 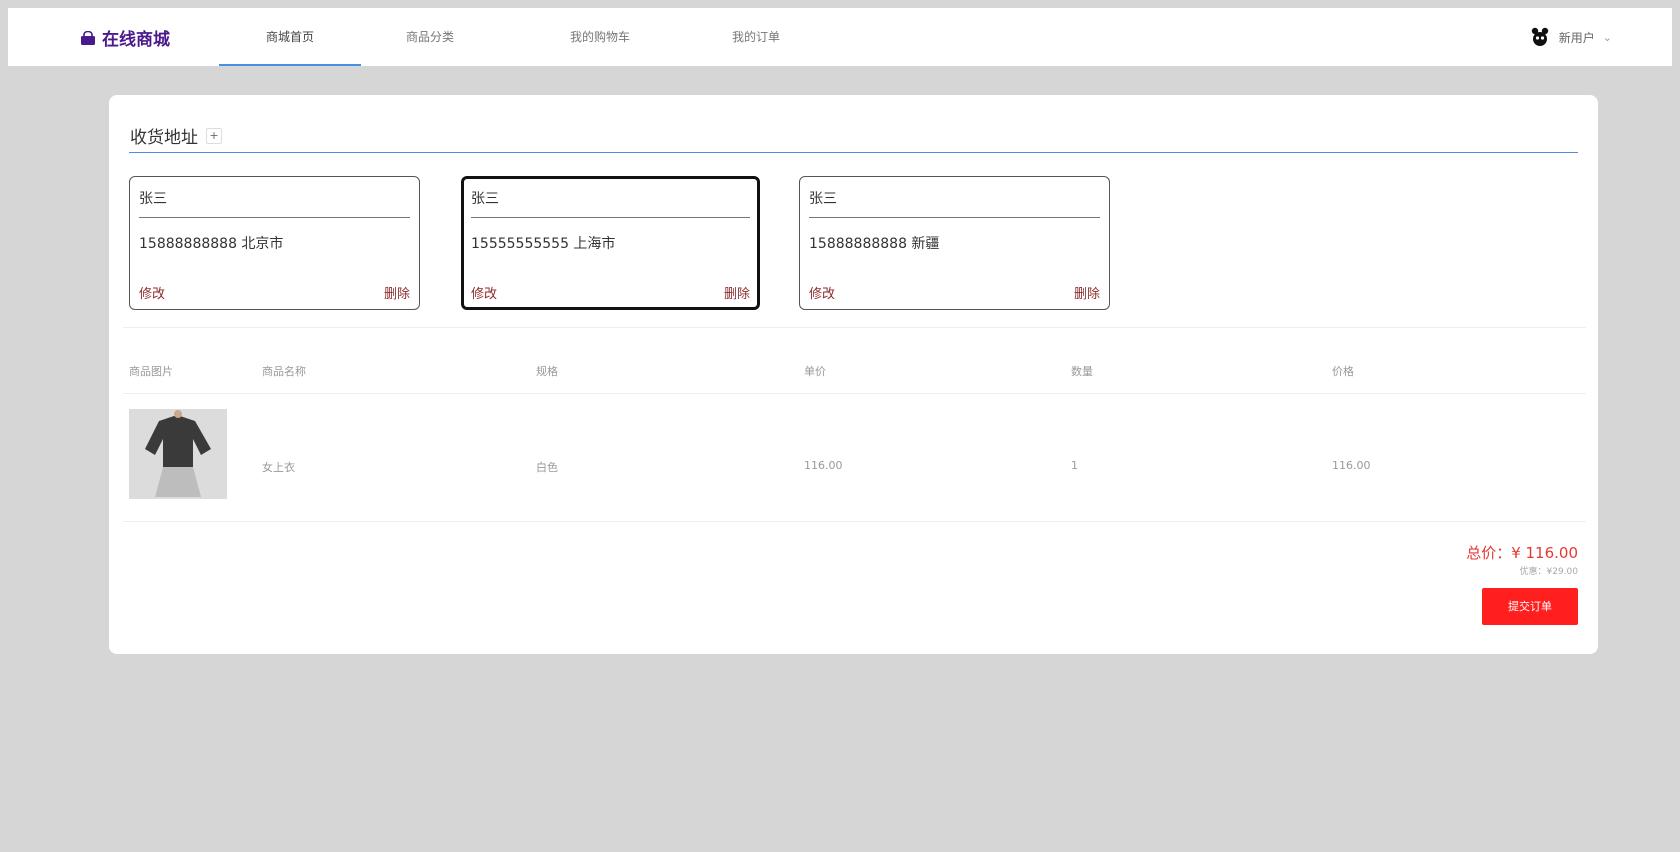 What do you see at coordinates (854, 521) in the screenshot?
I see `table-bottom-divider` at bounding box center [854, 521].